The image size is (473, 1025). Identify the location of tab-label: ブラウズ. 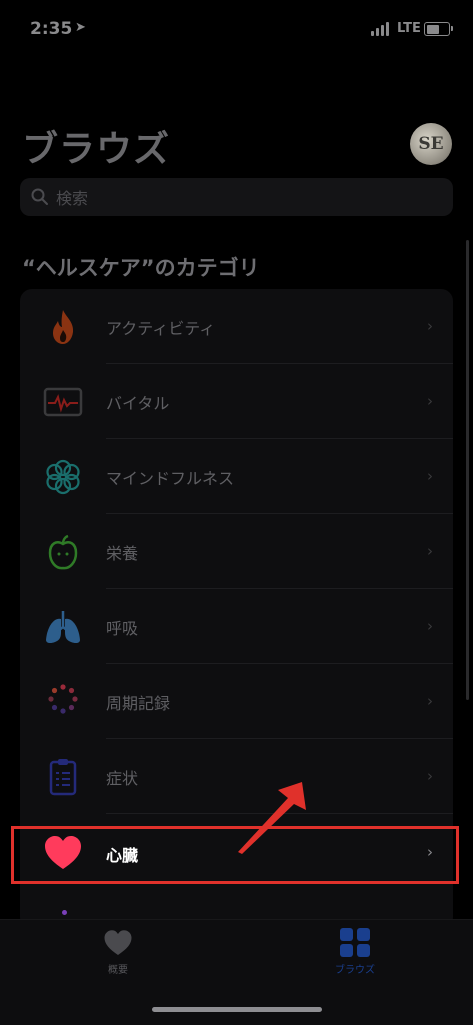
(355, 970).